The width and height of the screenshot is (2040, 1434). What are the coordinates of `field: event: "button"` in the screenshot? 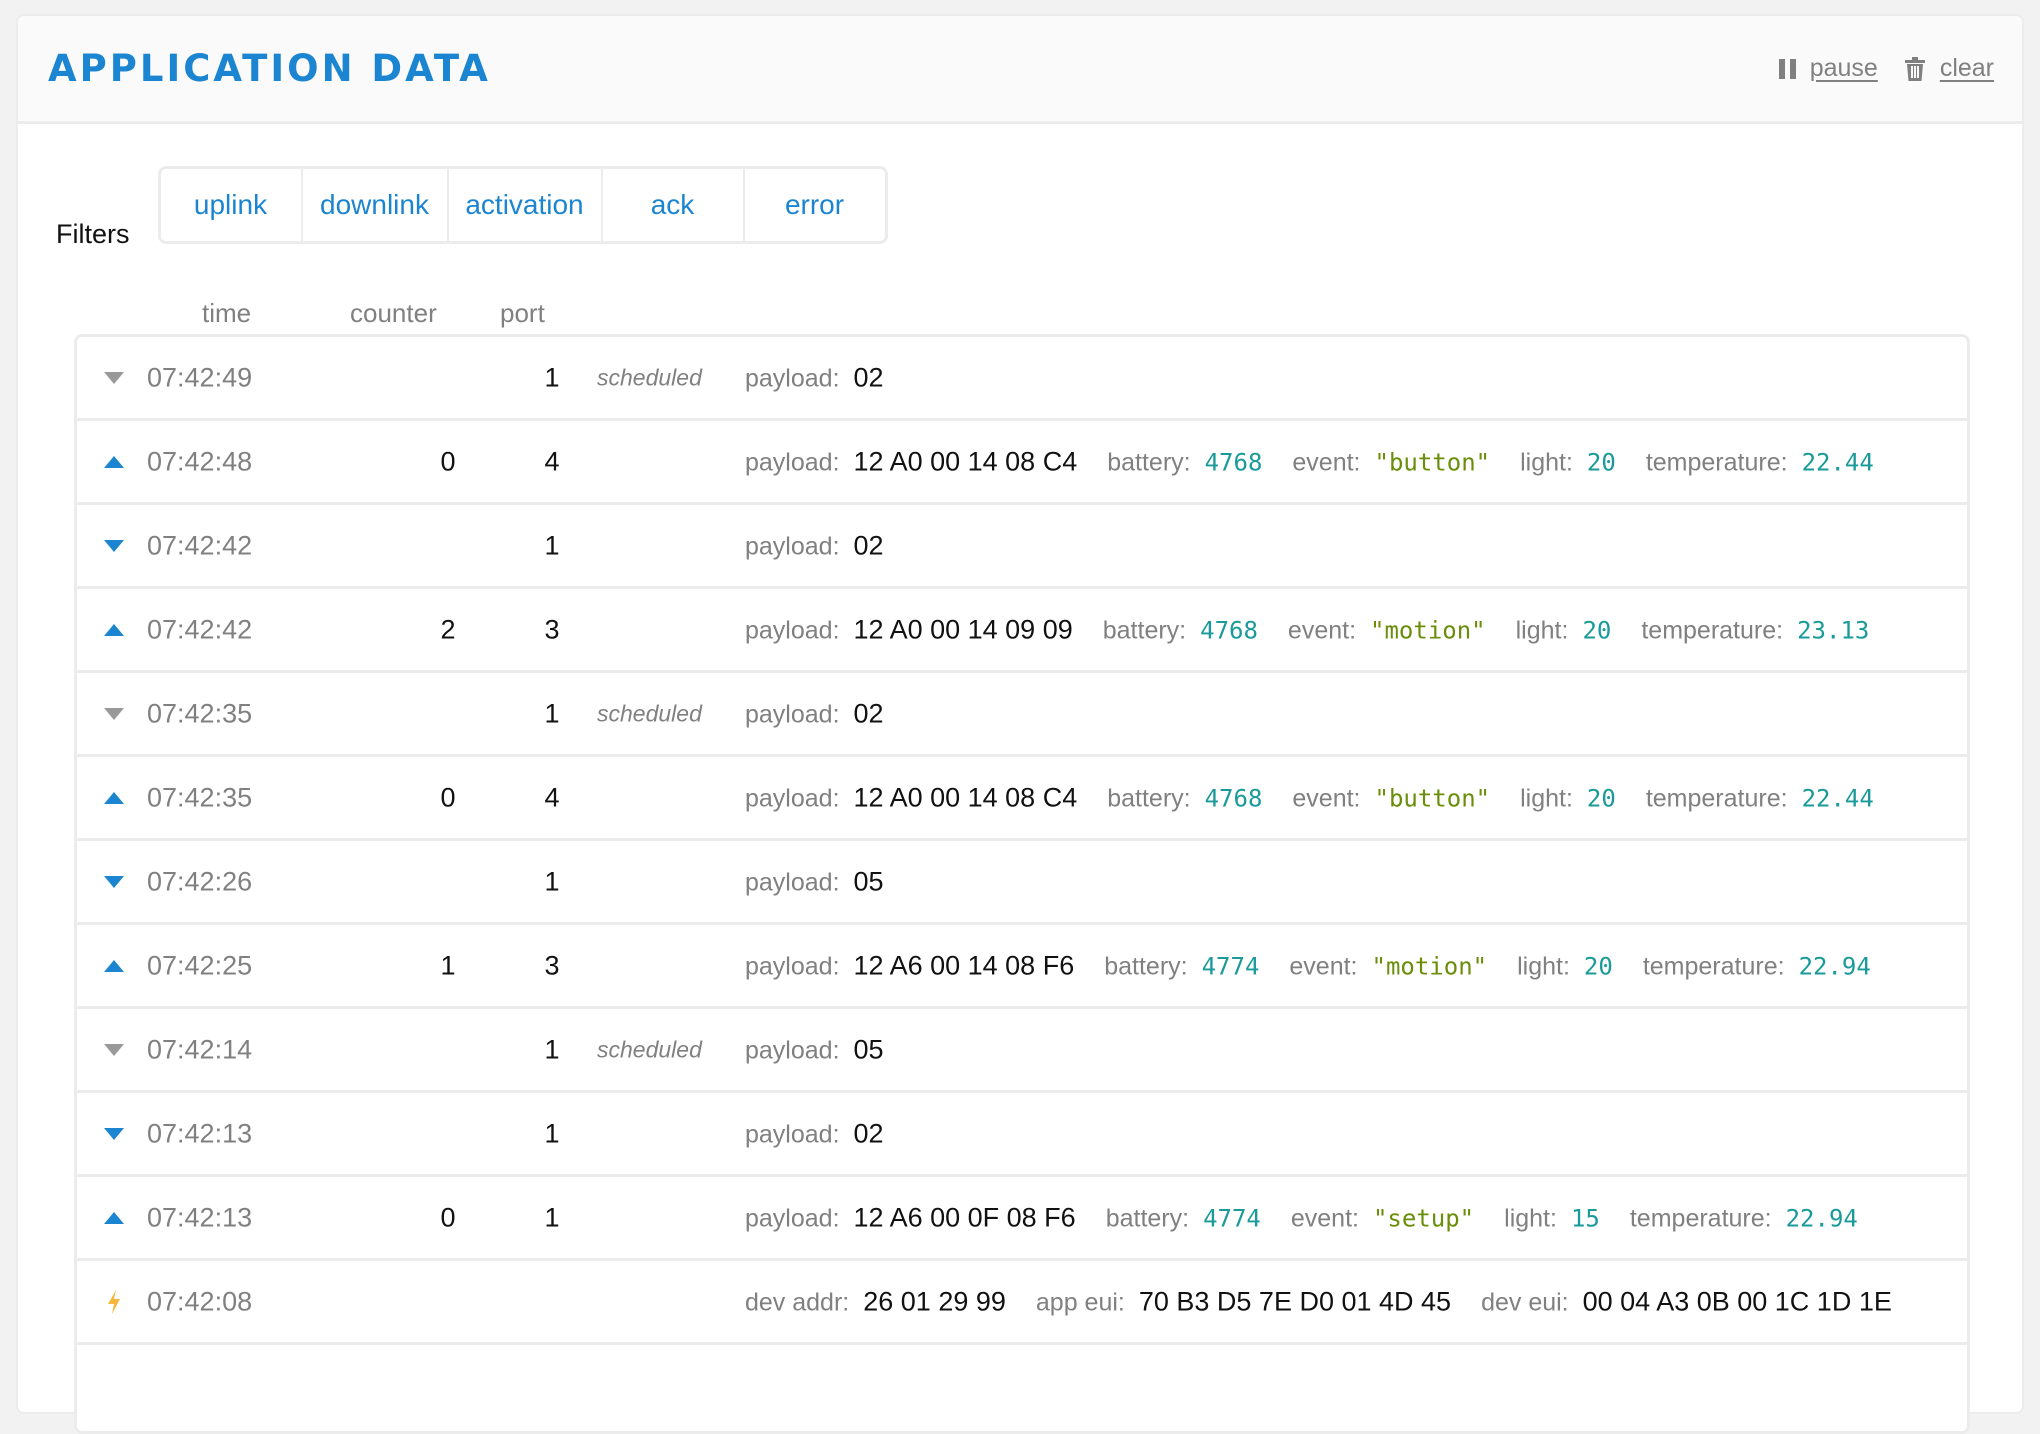 It's located at (1391, 462).